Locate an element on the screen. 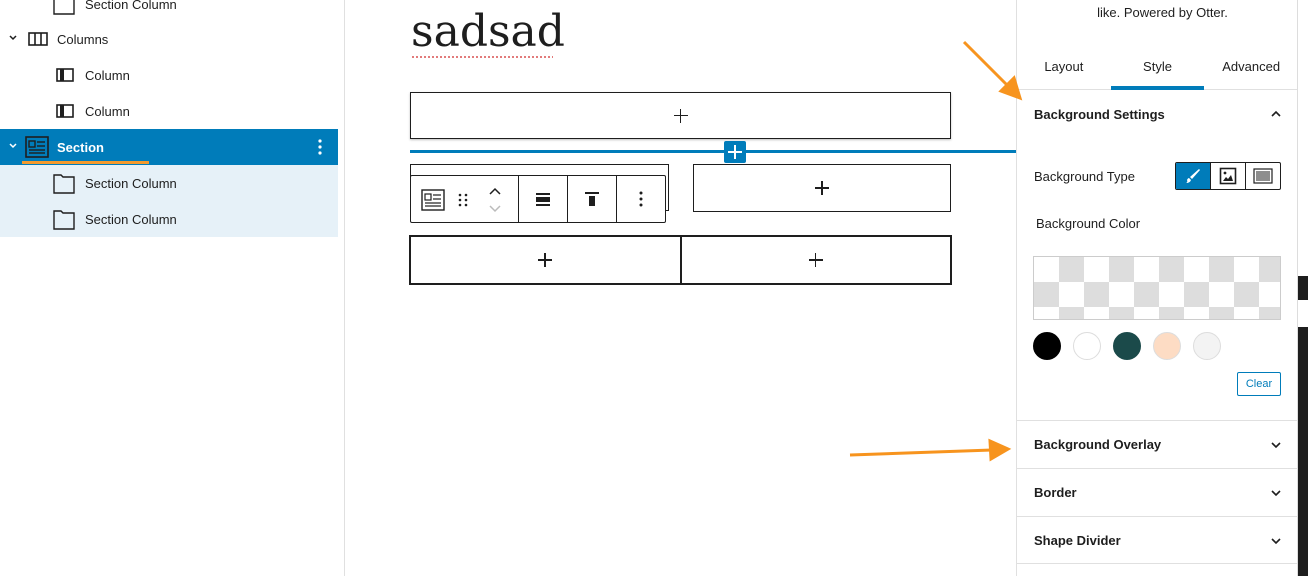  add-block-area is located at coordinates (680, 115).